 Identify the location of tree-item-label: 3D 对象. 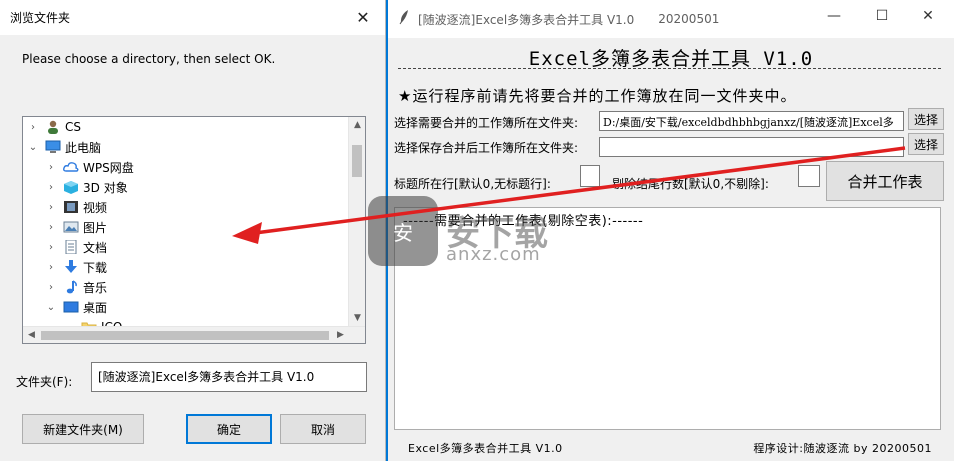
(105, 187).